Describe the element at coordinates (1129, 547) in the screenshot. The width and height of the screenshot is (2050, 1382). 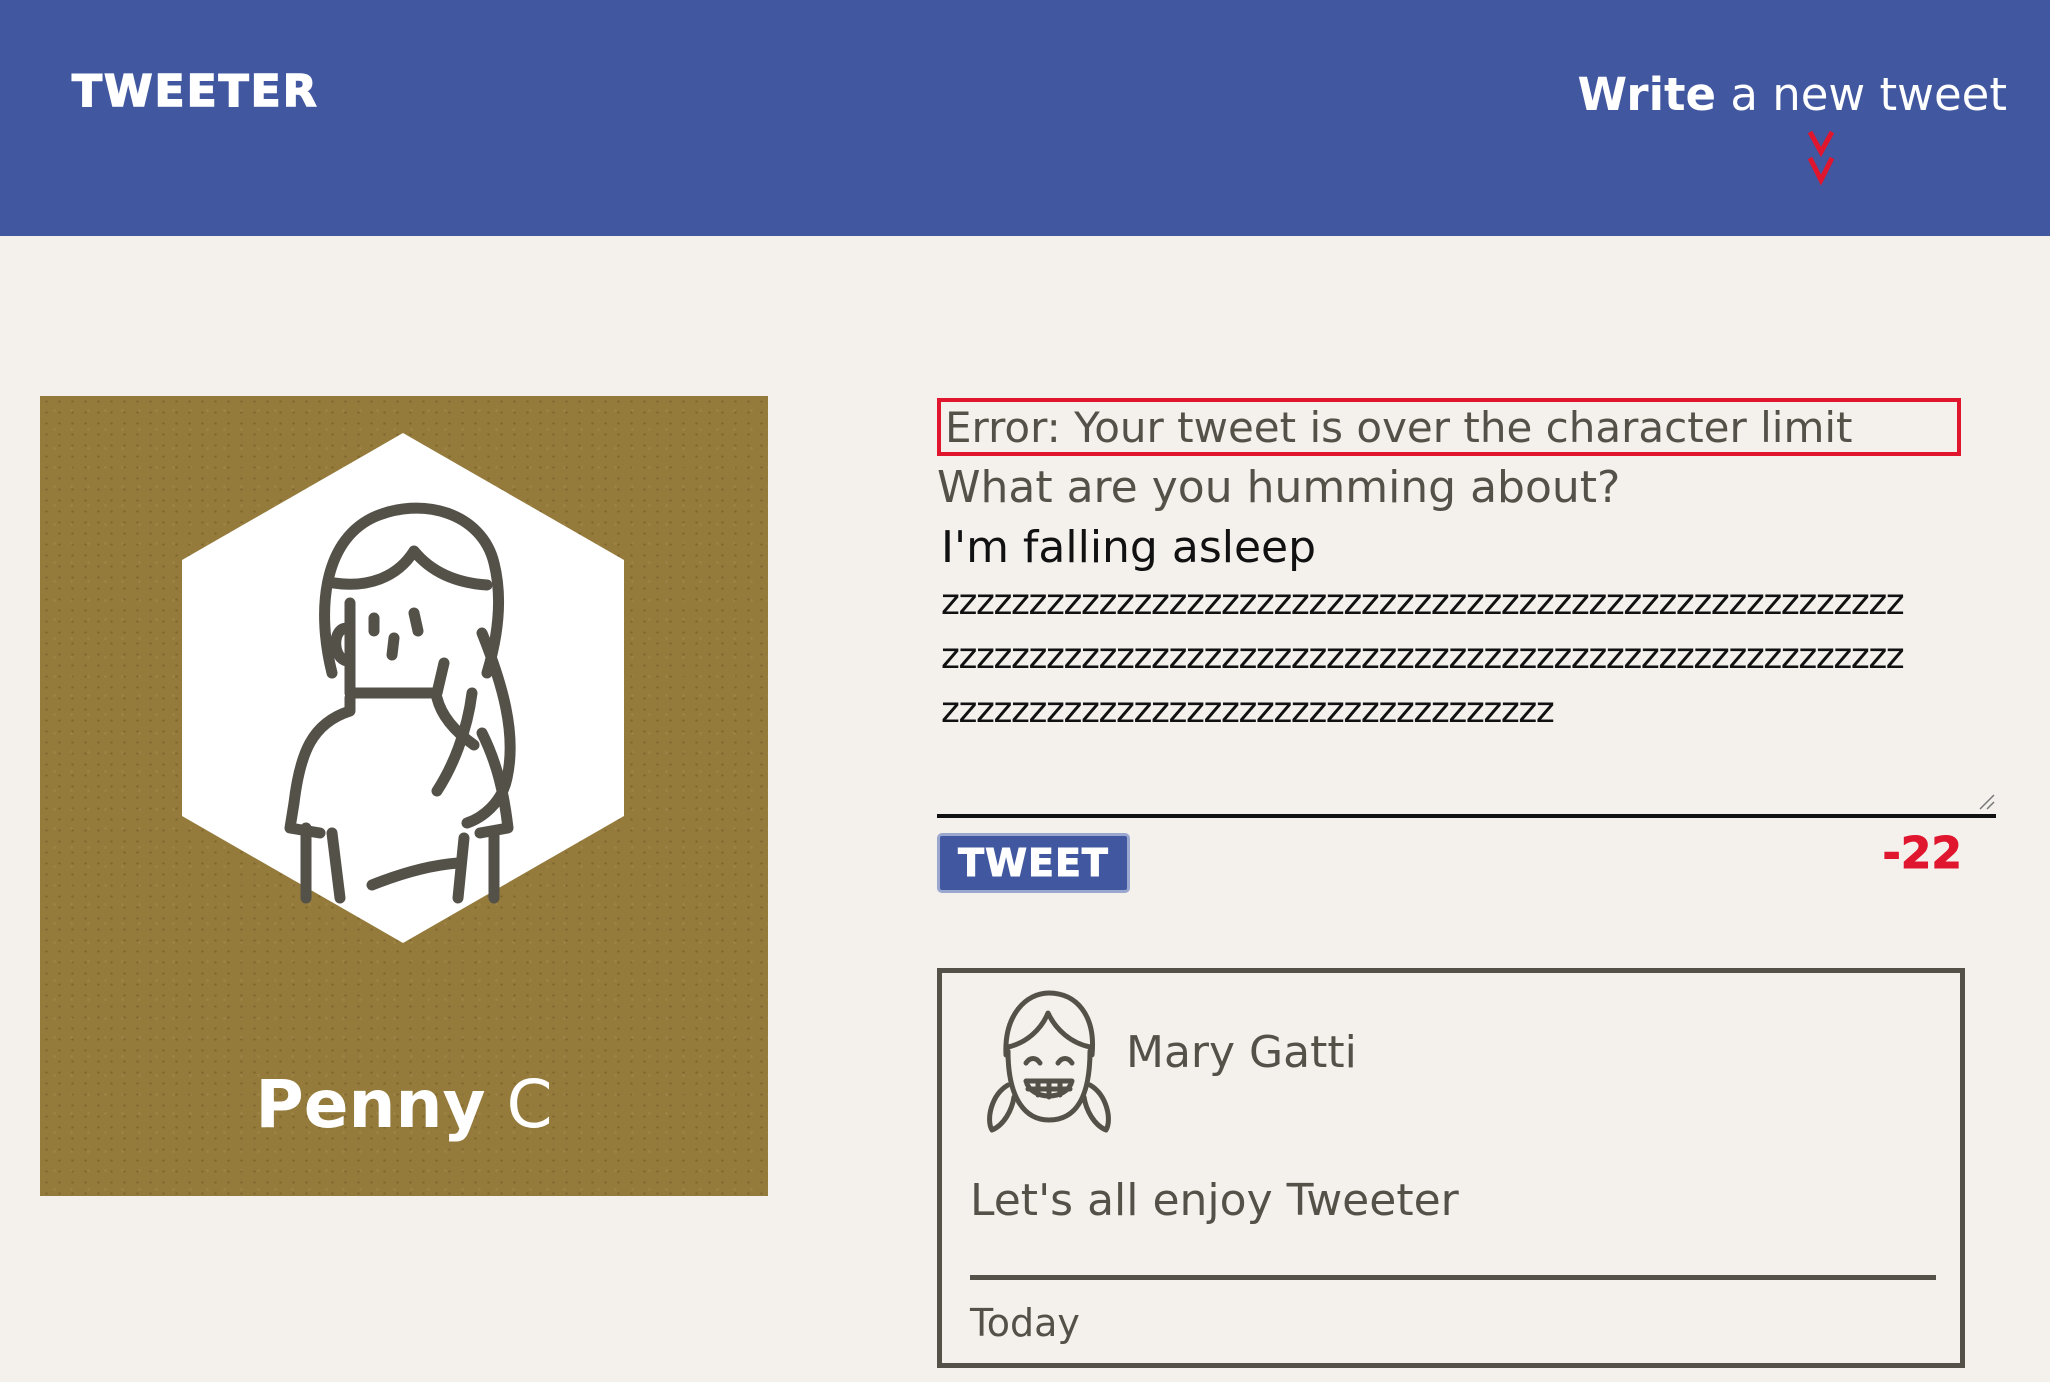
I see `tweet-text-line: I'm falling asleep` at that location.